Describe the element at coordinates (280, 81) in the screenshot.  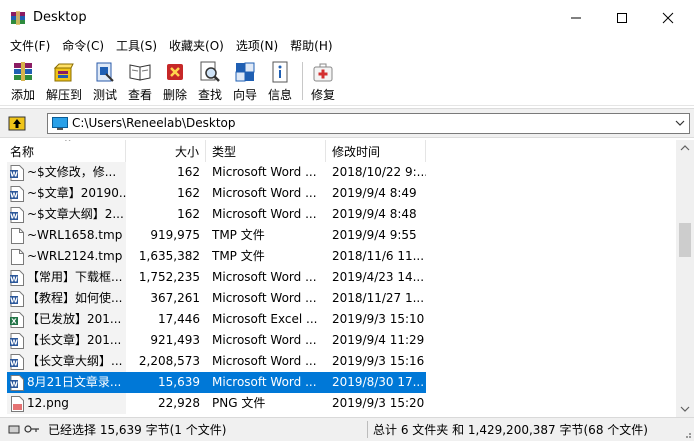
I see `info-button: 信息` at that location.